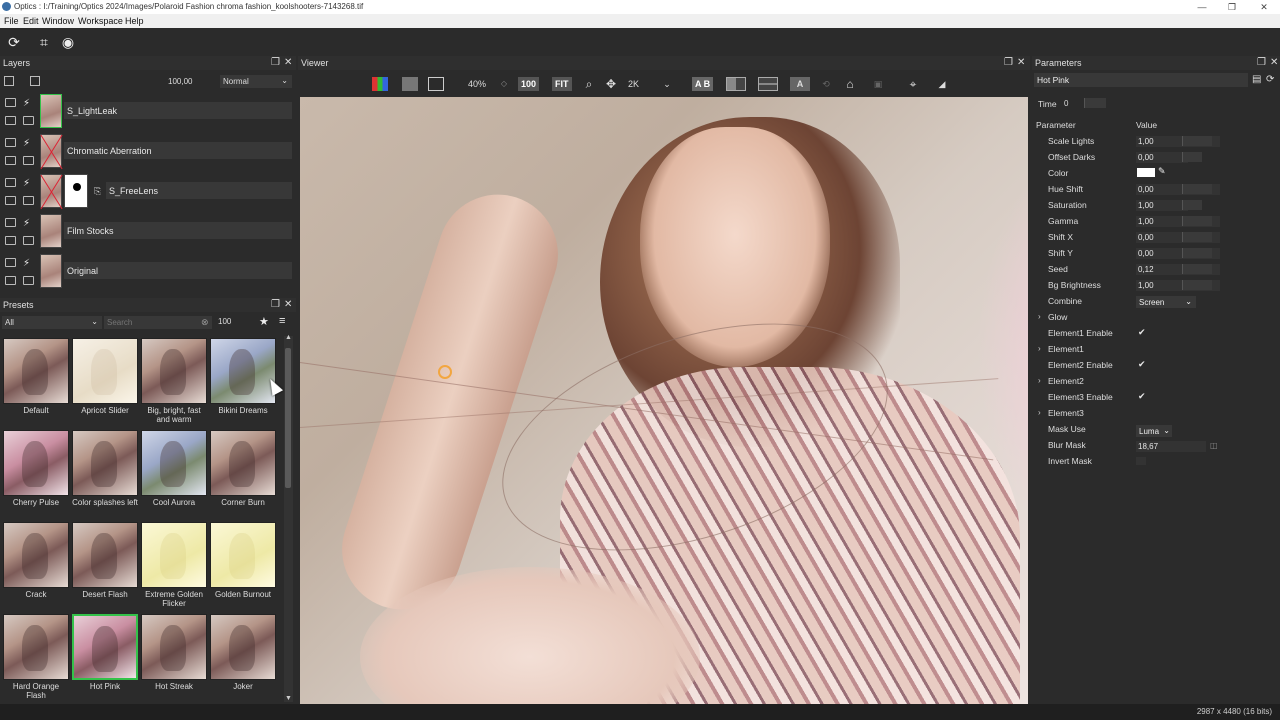  I want to click on zoom-100-button: 100, so click(529, 84).